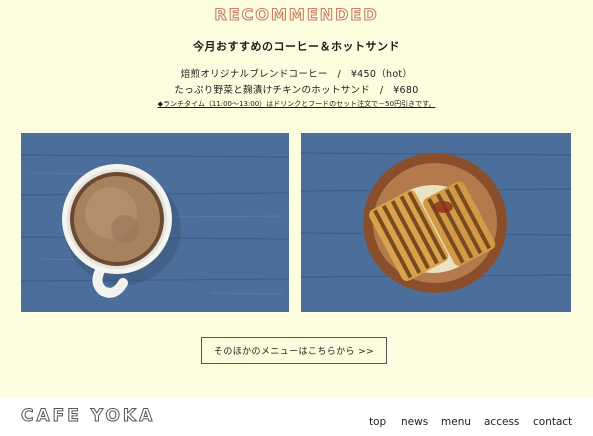 This screenshot has height=436, width=593. I want to click on cafe-logo: CAFE YOKA, so click(87, 416).